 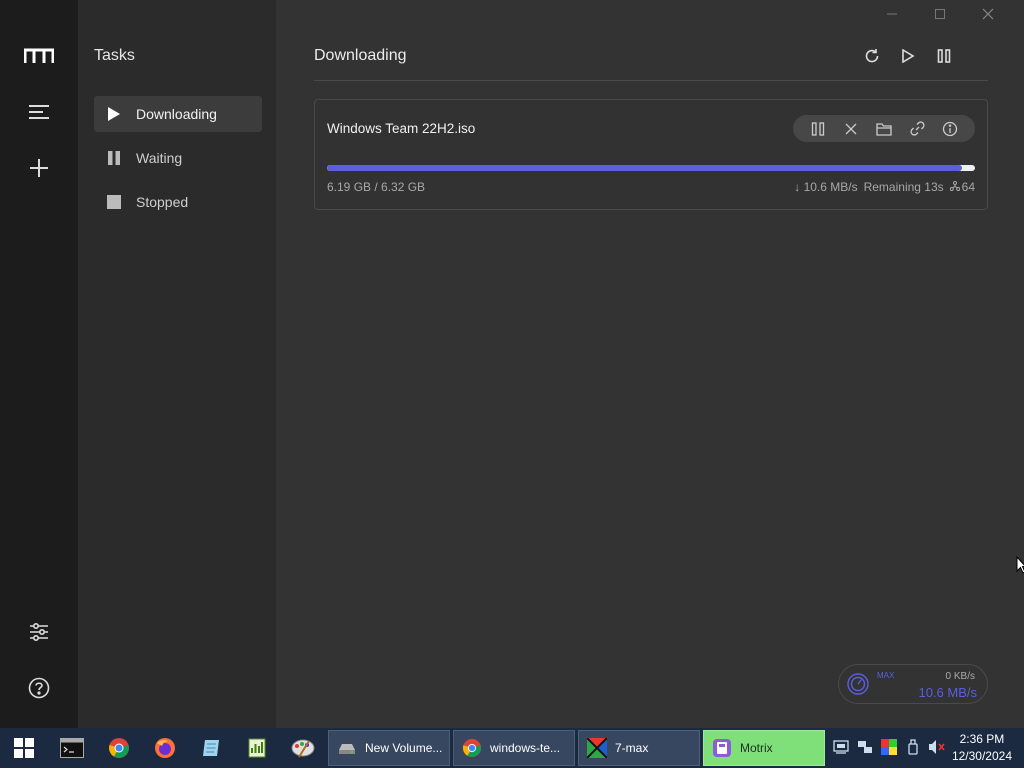 I want to click on firefox-icon, so click(x=165, y=748).